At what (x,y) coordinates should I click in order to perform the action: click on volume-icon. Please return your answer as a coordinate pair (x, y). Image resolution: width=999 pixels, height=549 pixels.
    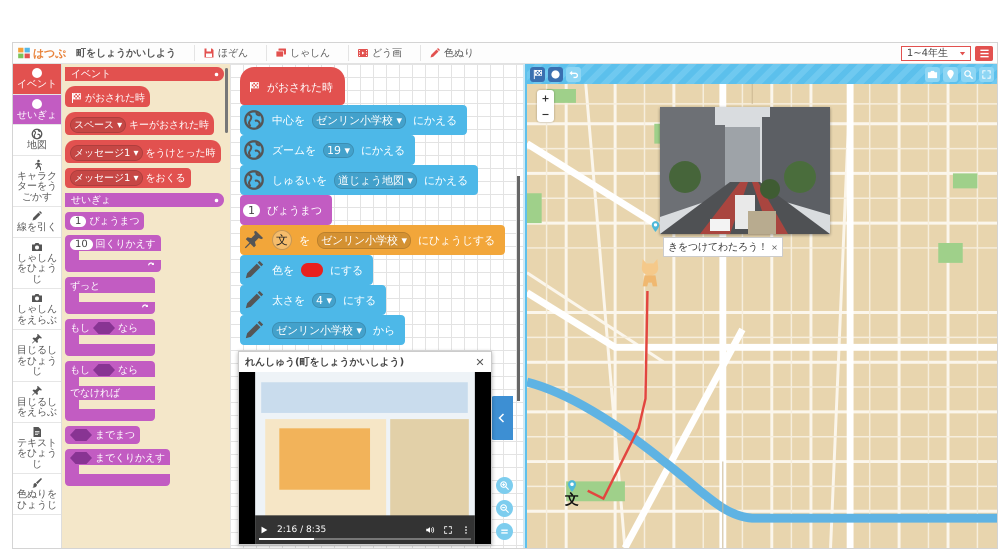
    Looking at the image, I should click on (430, 530).